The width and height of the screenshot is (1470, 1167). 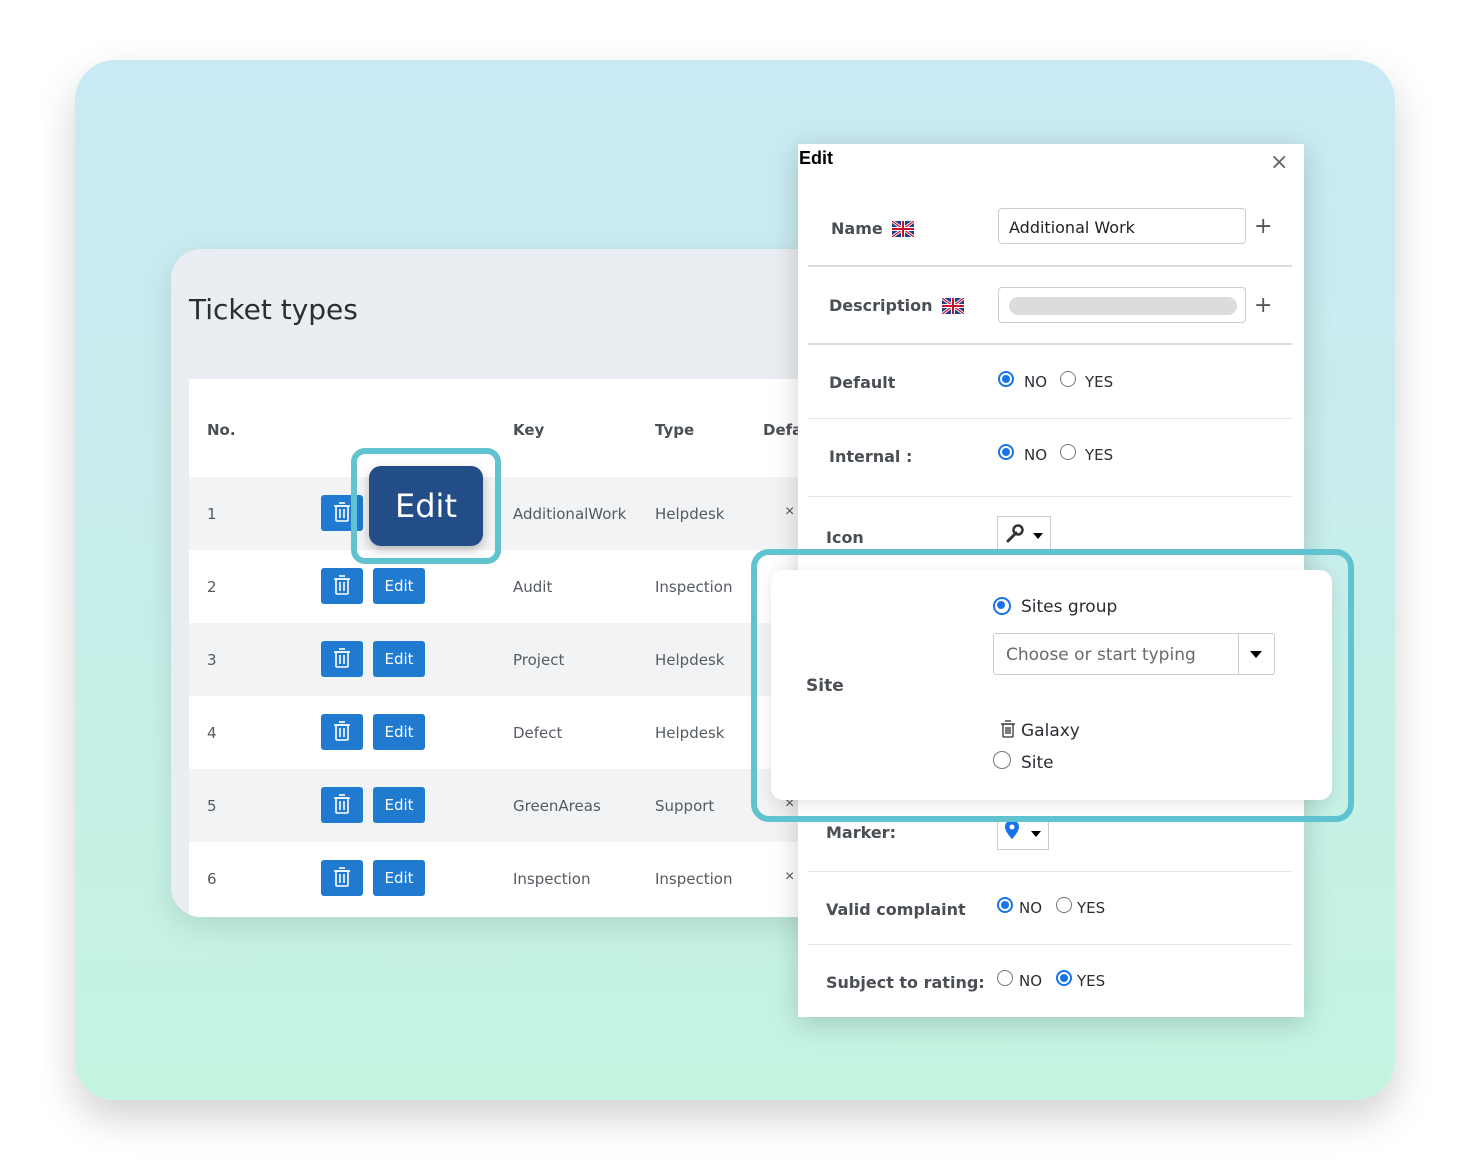 I want to click on row-number: 2, so click(x=212, y=587).